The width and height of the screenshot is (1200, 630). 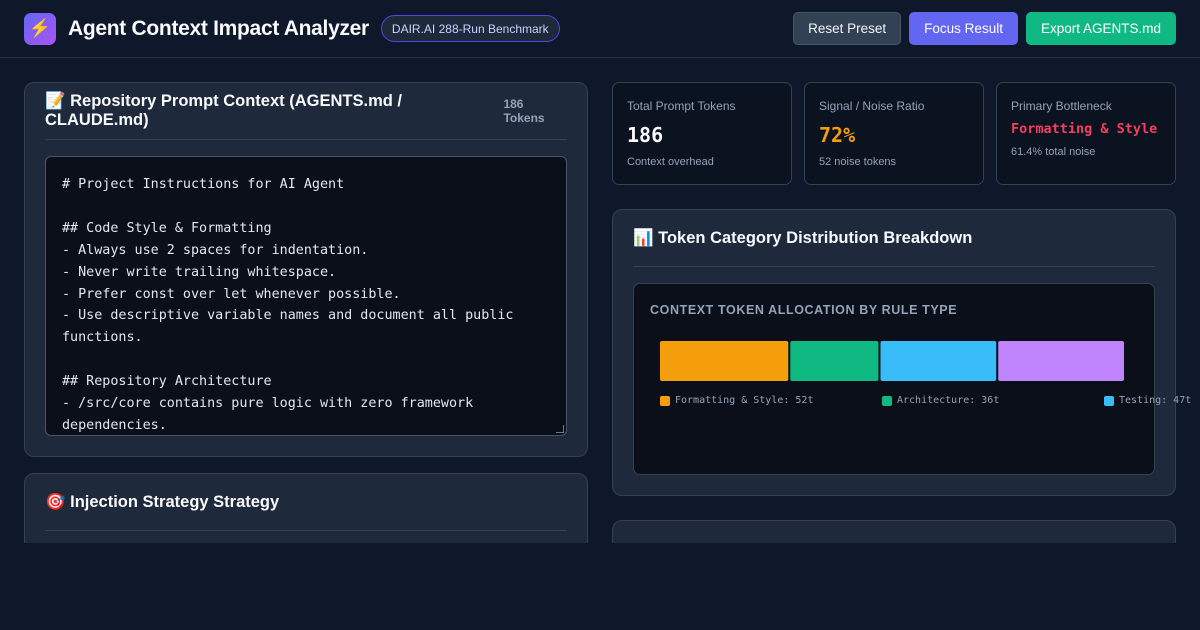 I want to click on reset-preset-button: Reset Preset, so click(x=847, y=28).